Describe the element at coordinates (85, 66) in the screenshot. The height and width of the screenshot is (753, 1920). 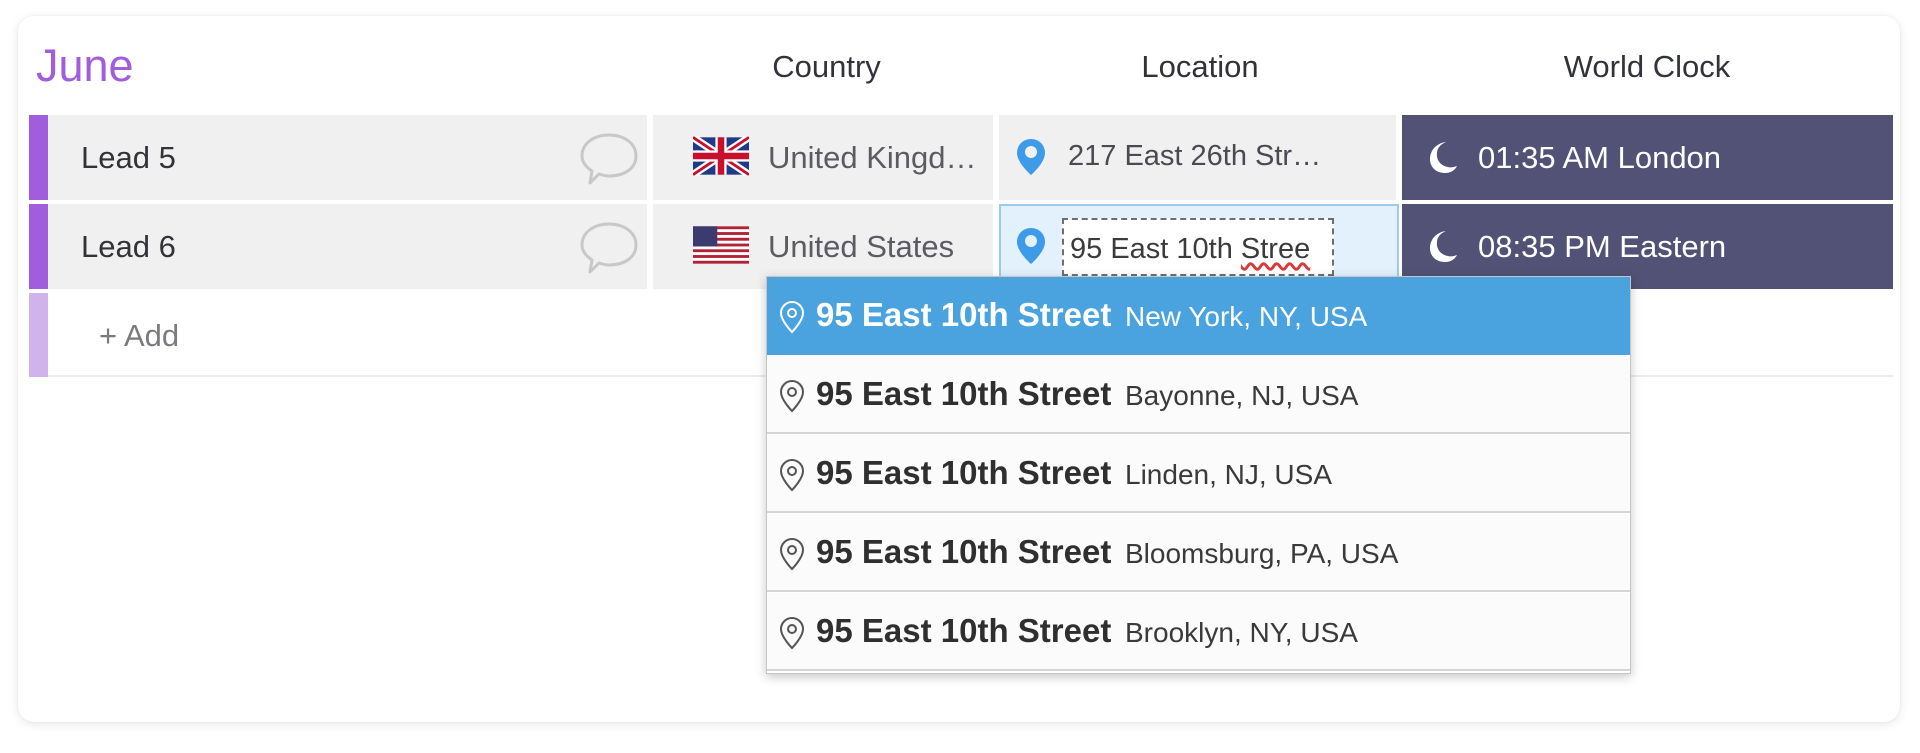
I see `group-title: June` at that location.